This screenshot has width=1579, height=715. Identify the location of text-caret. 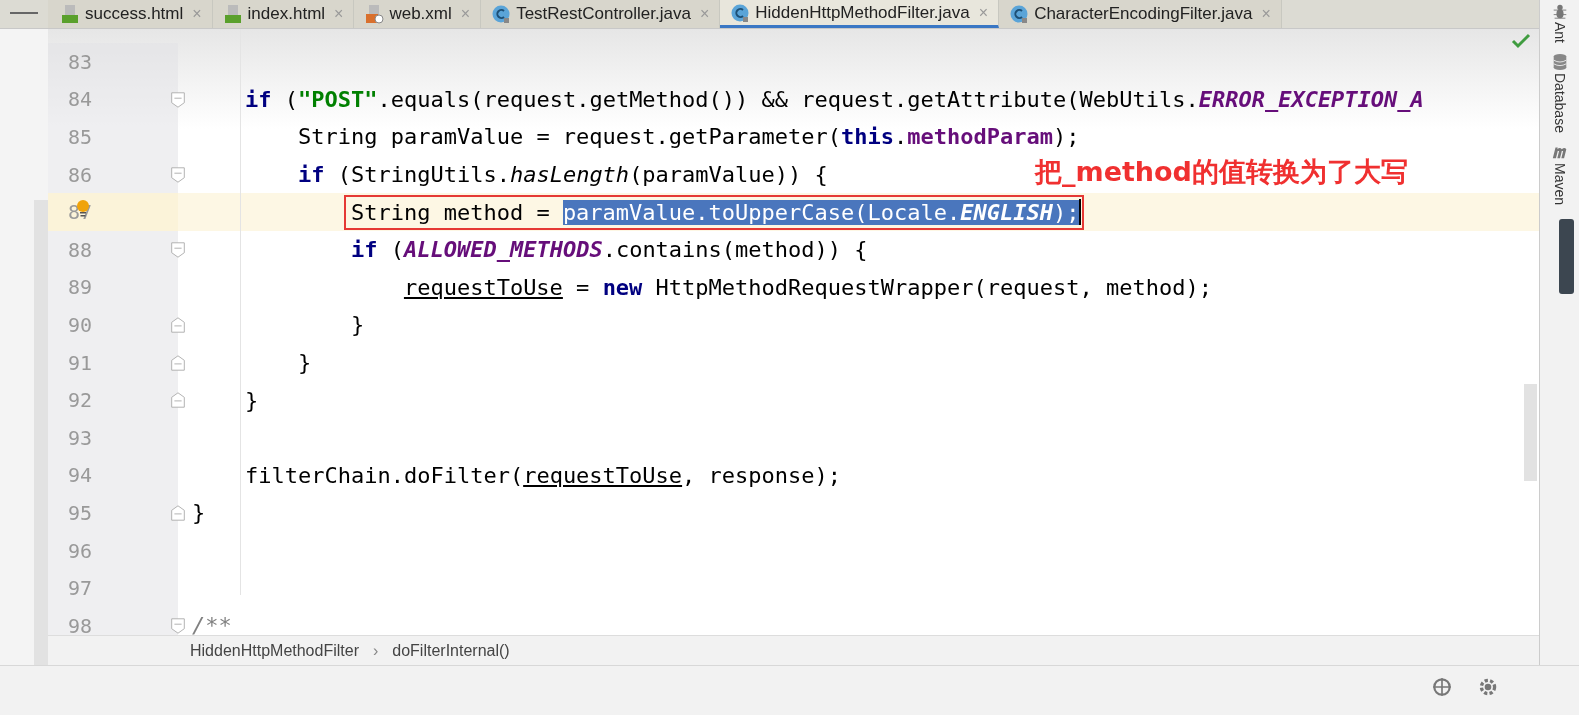
(1080, 212).